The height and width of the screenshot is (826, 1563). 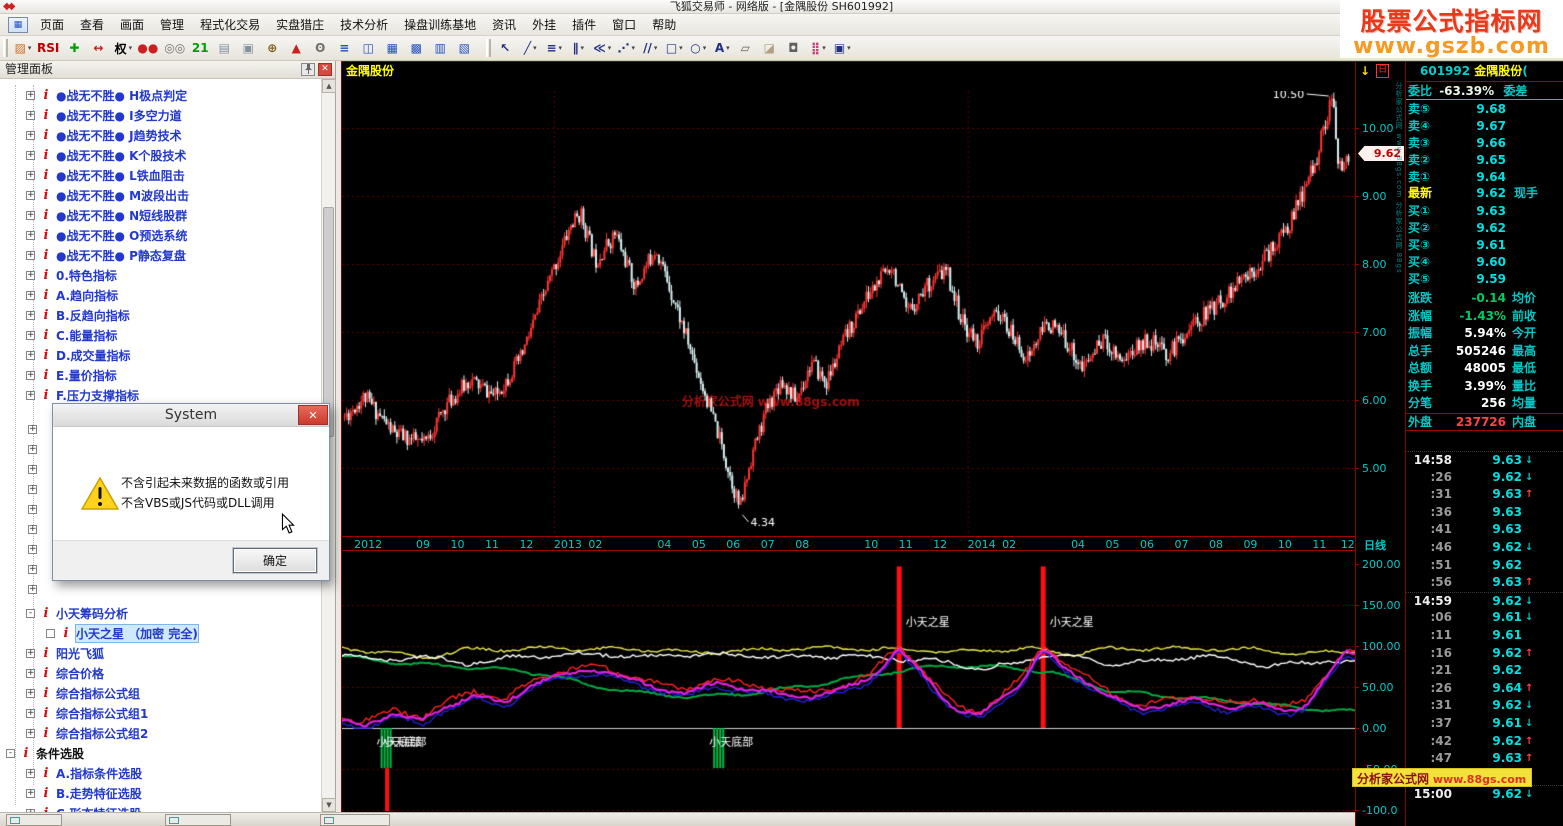 I want to click on grid-window-icon: ▥, so click(x=441, y=48).